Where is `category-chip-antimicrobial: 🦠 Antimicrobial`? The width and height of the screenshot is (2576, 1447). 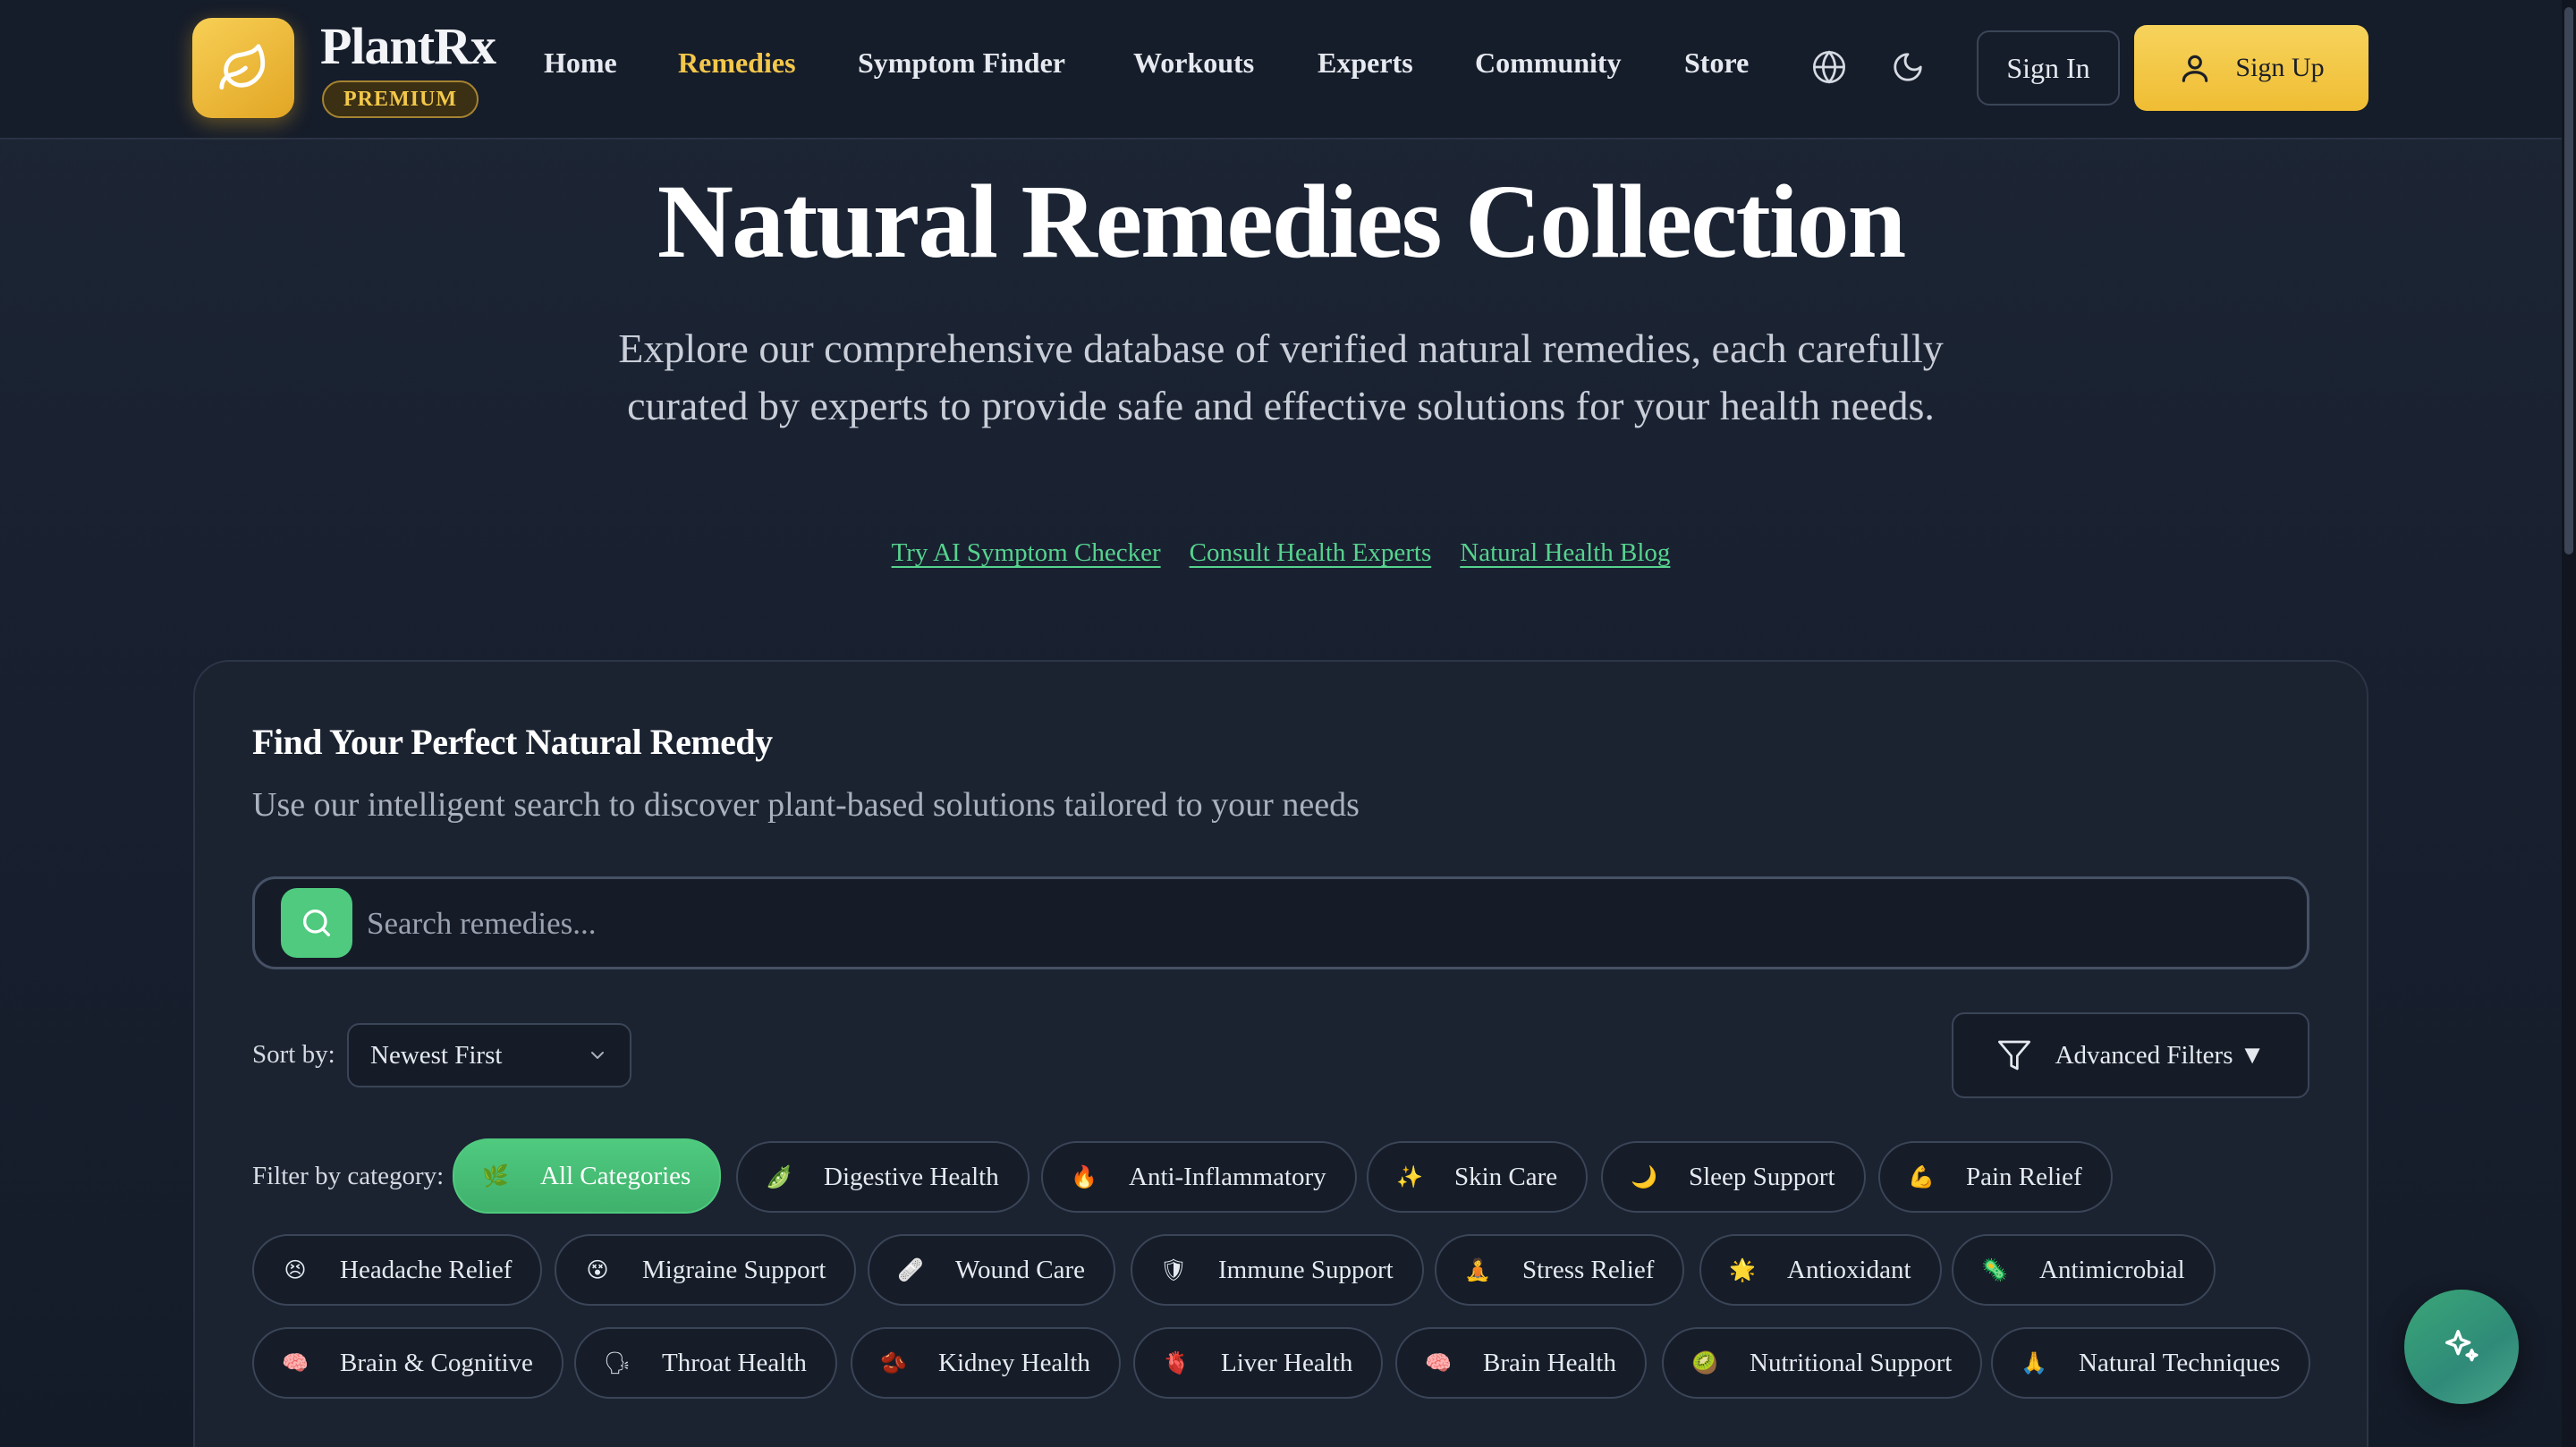
category-chip-antimicrobial: 🦠 Antimicrobial is located at coordinates (2084, 1270).